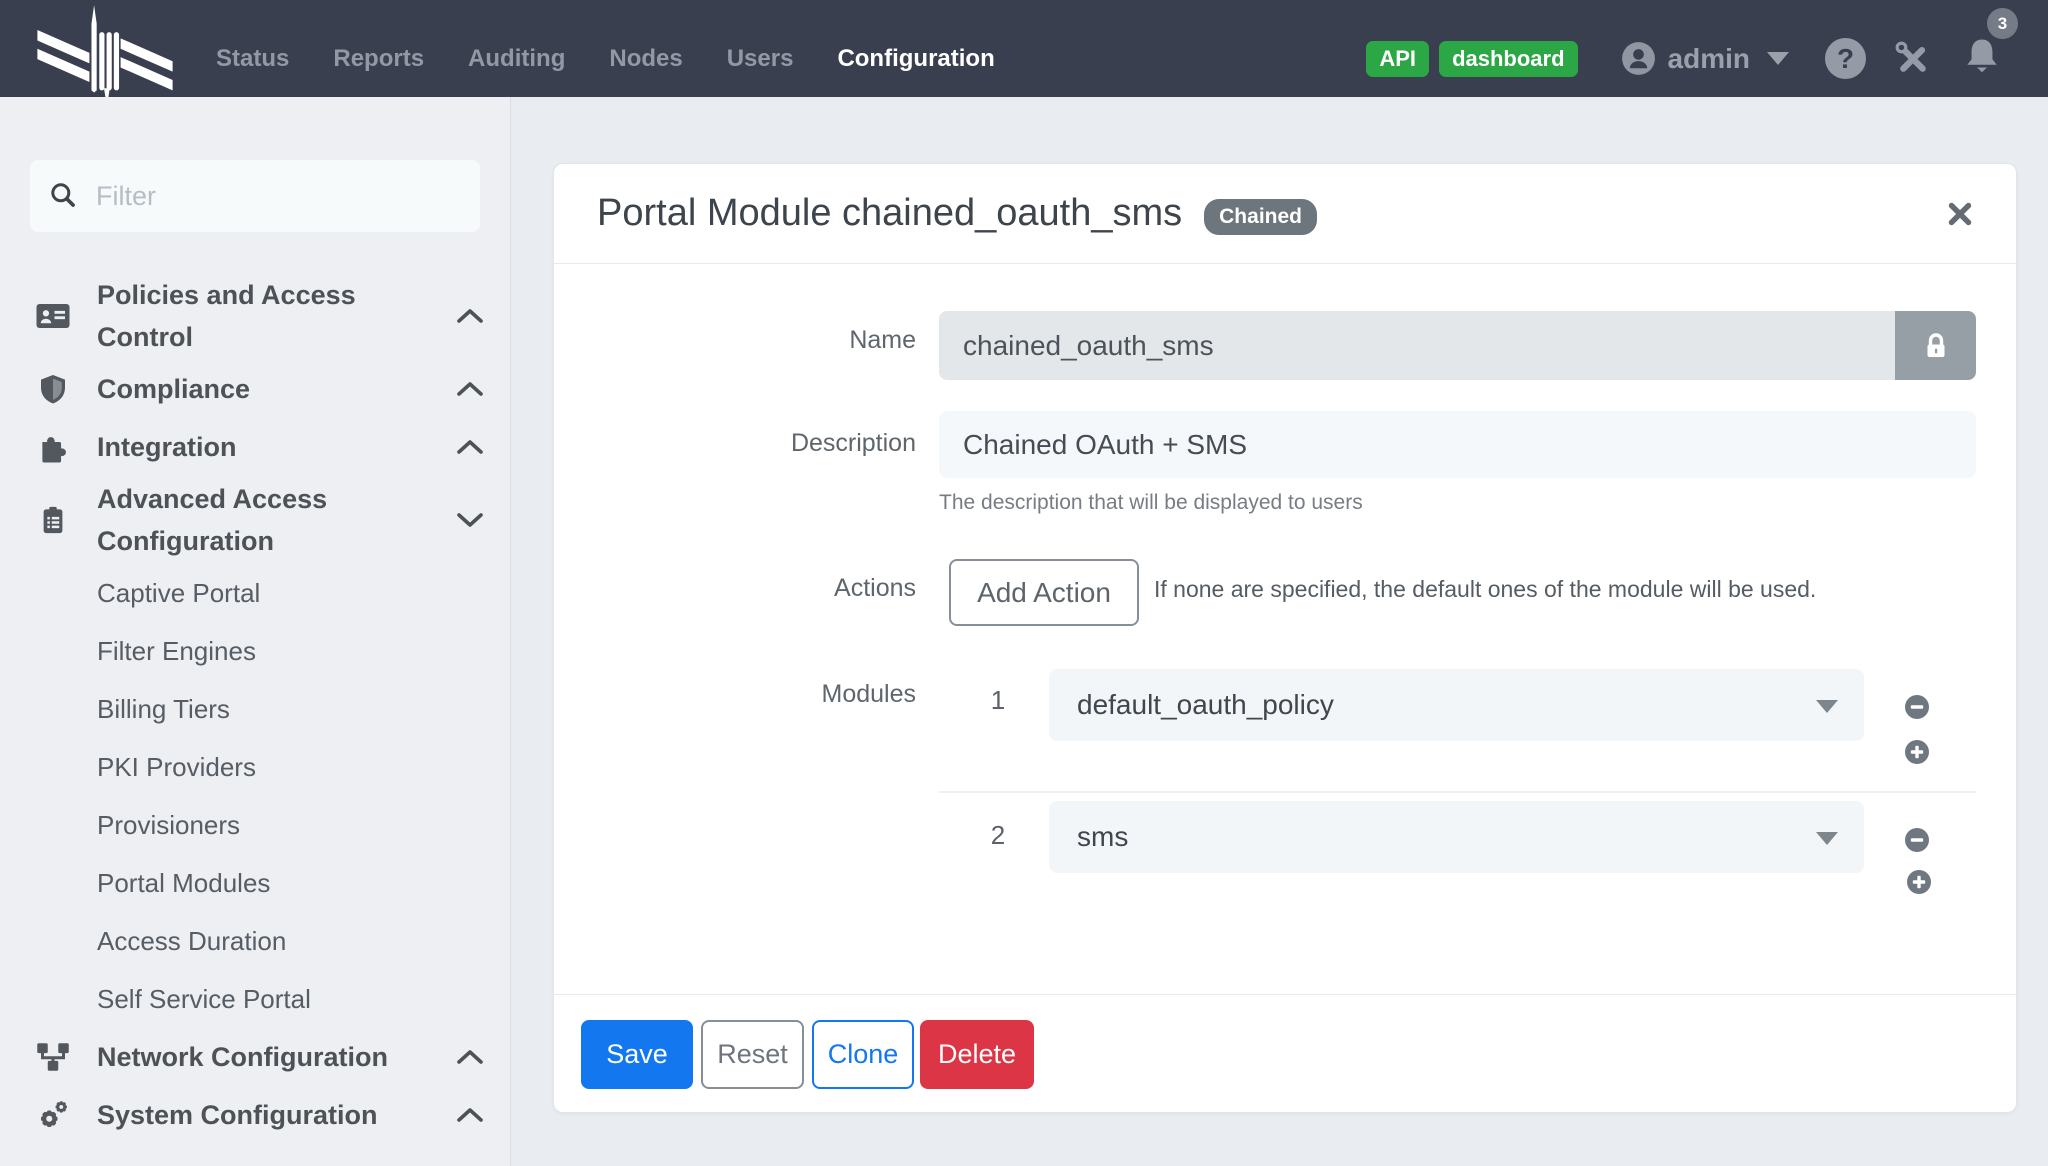 This screenshot has height=1166, width=2048. I want to click on filter-input, so click(278, 196).